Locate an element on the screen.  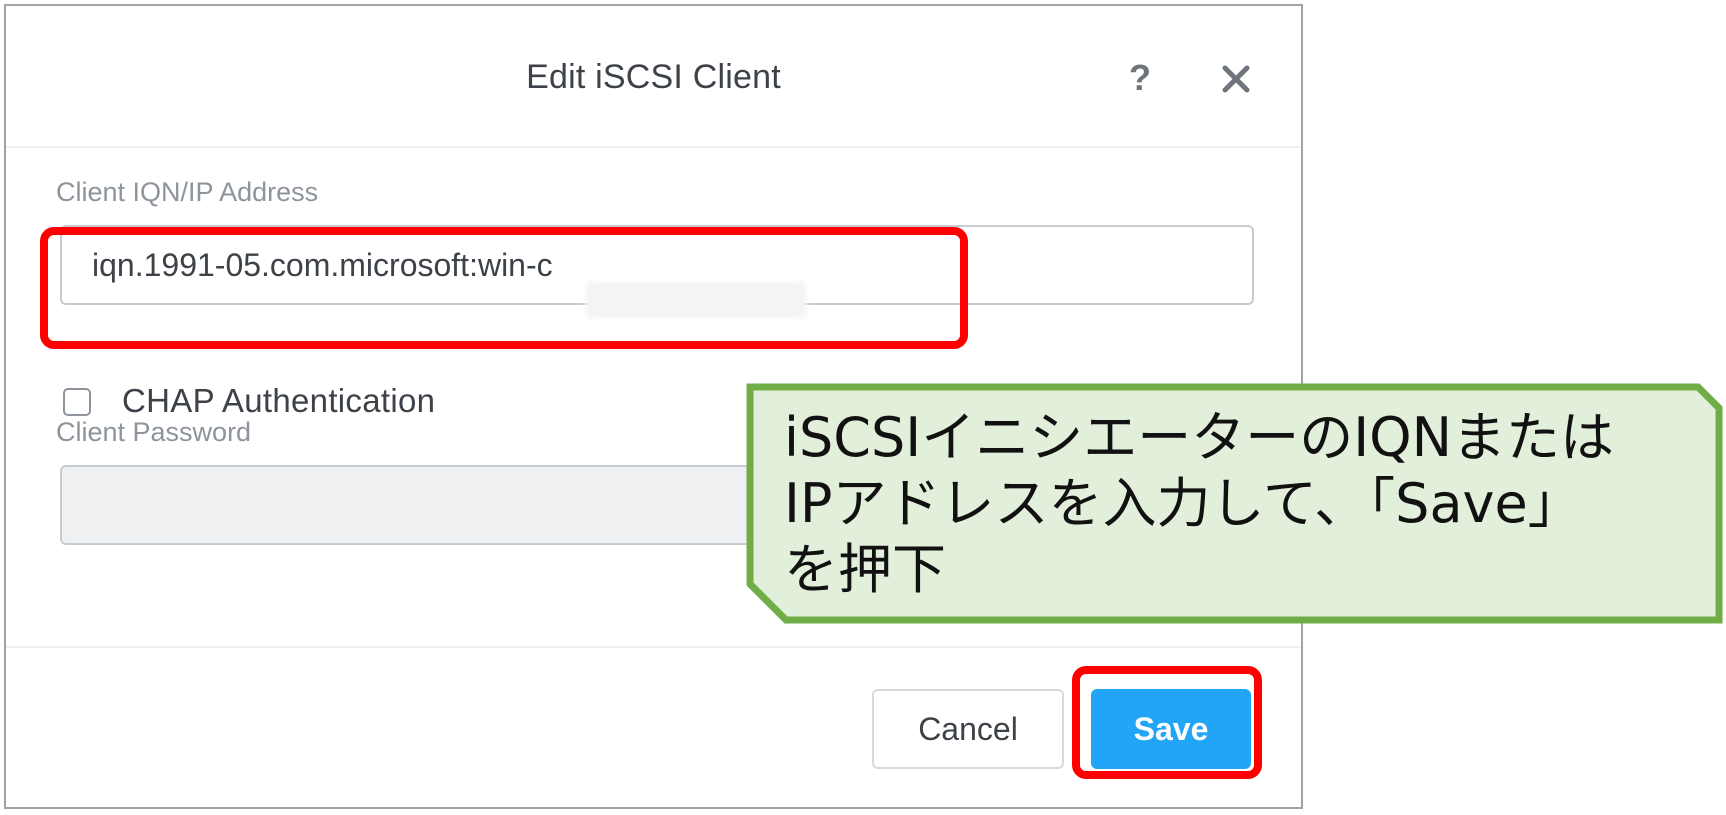
chap-label: CHAP Authentication is located at coordinates (278, 401).